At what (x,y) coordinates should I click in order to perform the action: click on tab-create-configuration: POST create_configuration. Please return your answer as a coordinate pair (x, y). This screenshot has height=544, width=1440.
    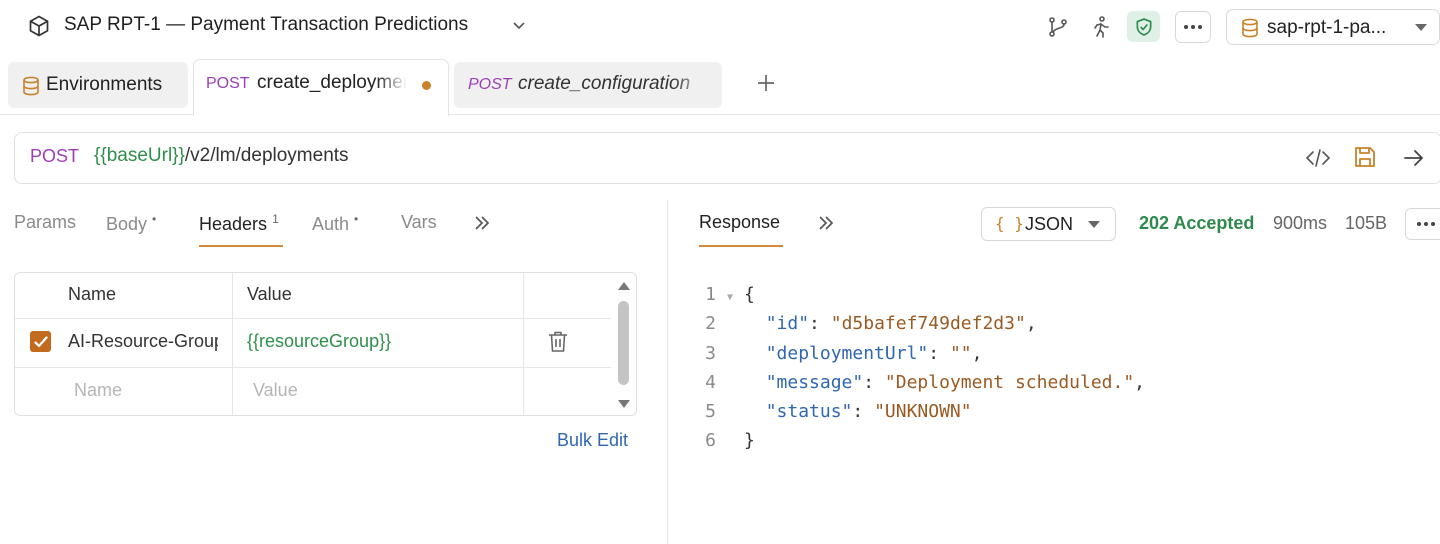
    Looking at the image, I should click on (588, 85).